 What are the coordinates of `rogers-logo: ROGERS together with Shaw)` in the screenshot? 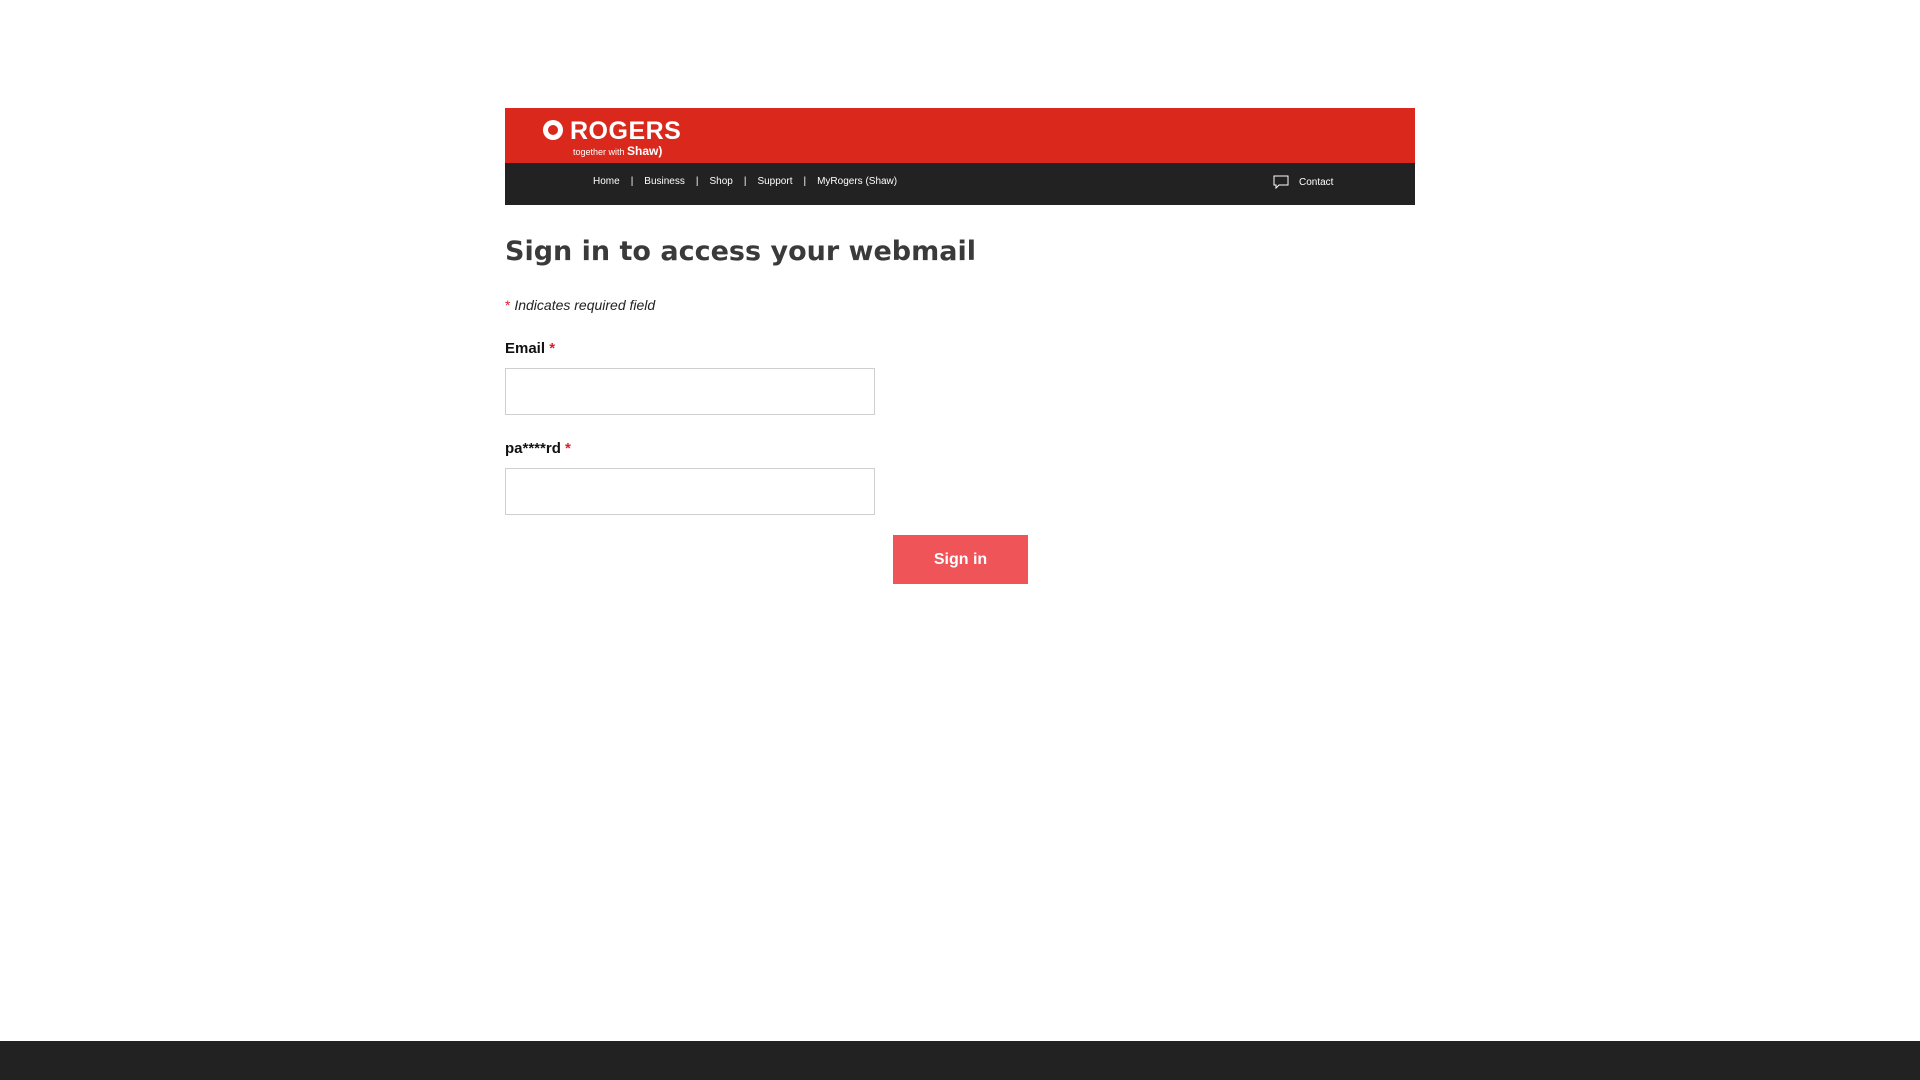 It's located at (611, 137).